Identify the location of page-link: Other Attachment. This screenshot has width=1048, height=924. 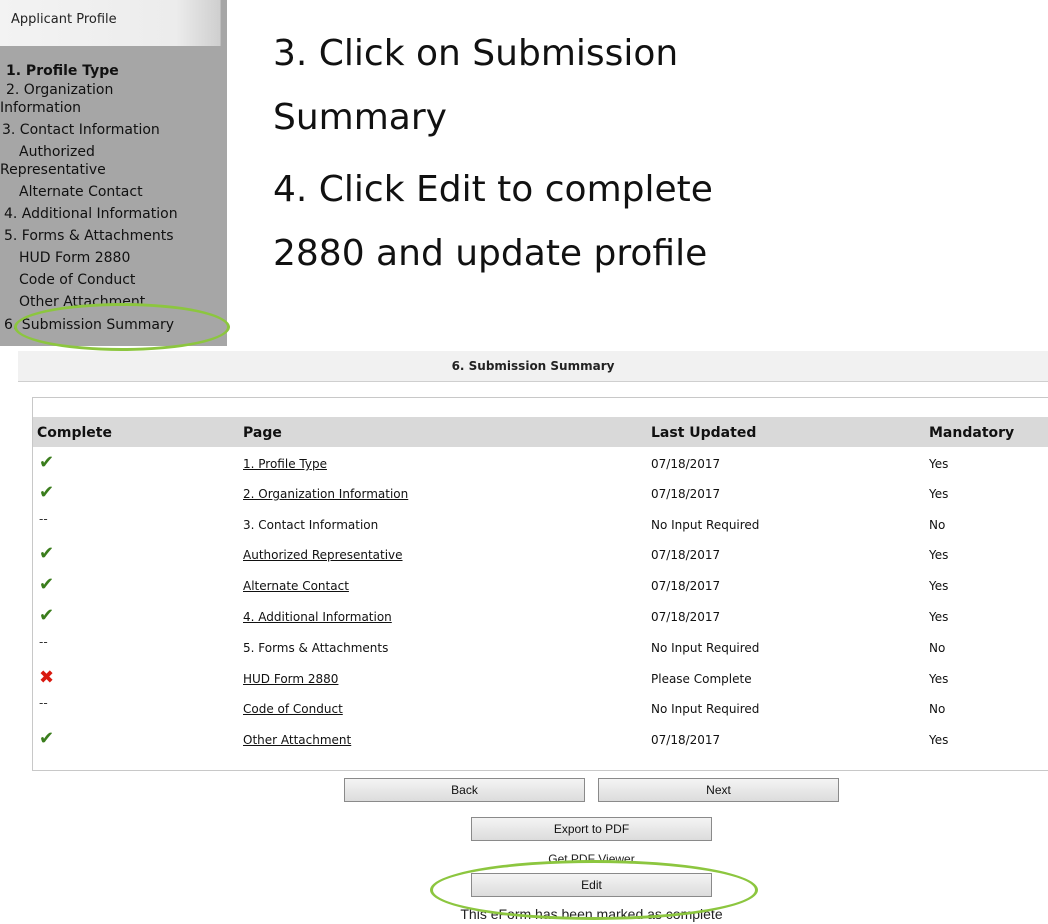
(297, 740).